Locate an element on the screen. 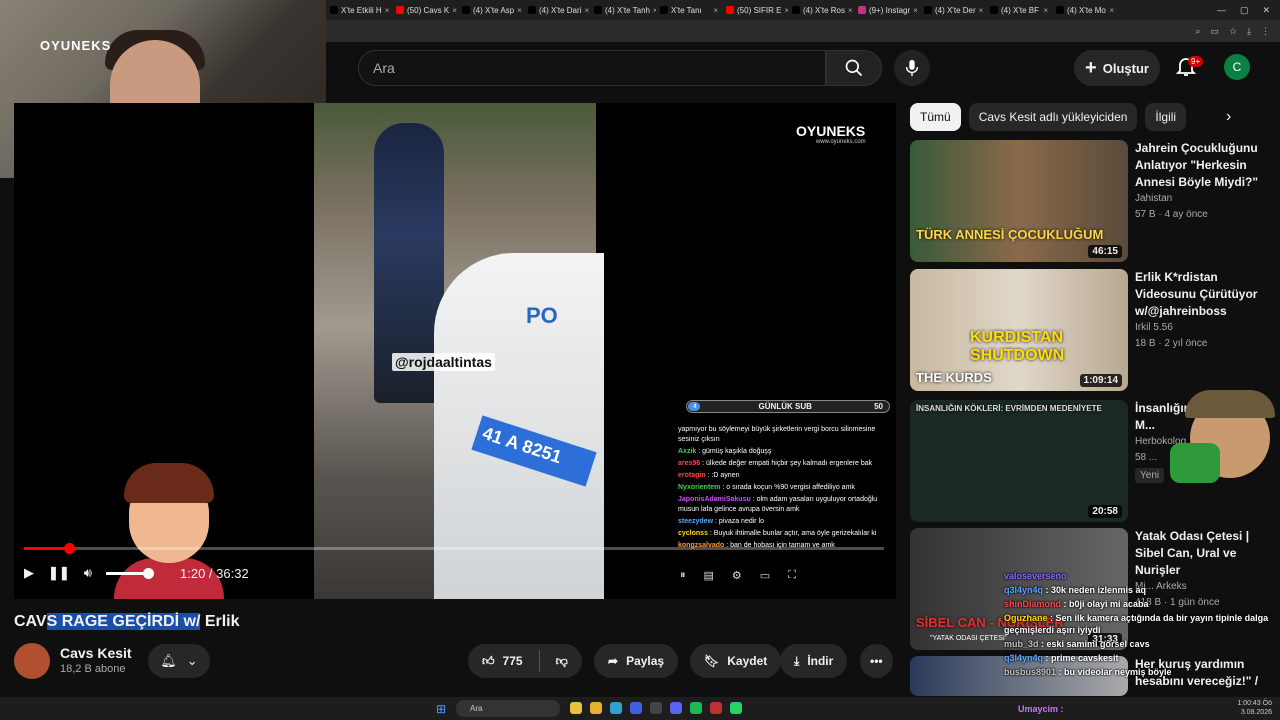 Image resolution: width=1280 pixels, height=720 pixels. chevron-right-icon: › is located at coordinates (1228, 117).